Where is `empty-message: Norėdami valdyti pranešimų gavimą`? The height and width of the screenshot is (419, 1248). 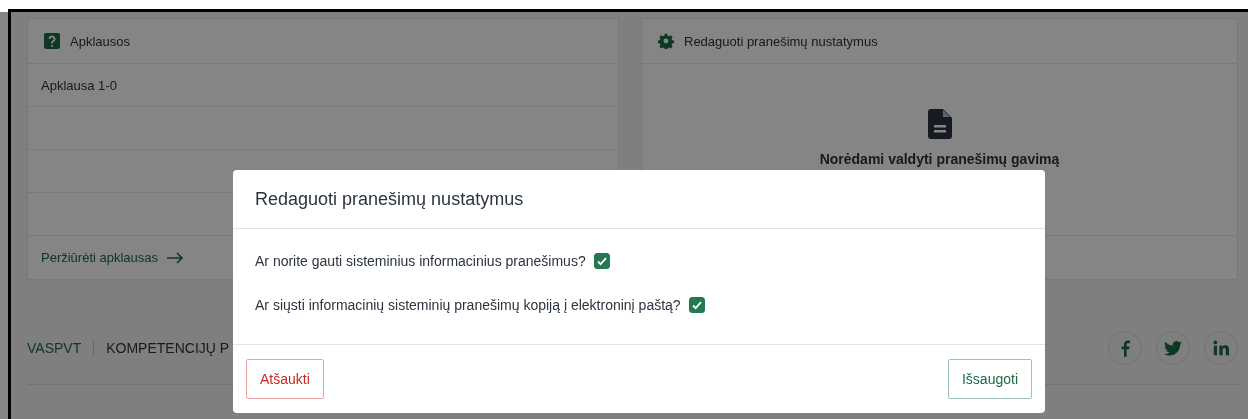 empty-message: Norėdami valdyti pranešimų gavimą is located at coordinates (939, 159).